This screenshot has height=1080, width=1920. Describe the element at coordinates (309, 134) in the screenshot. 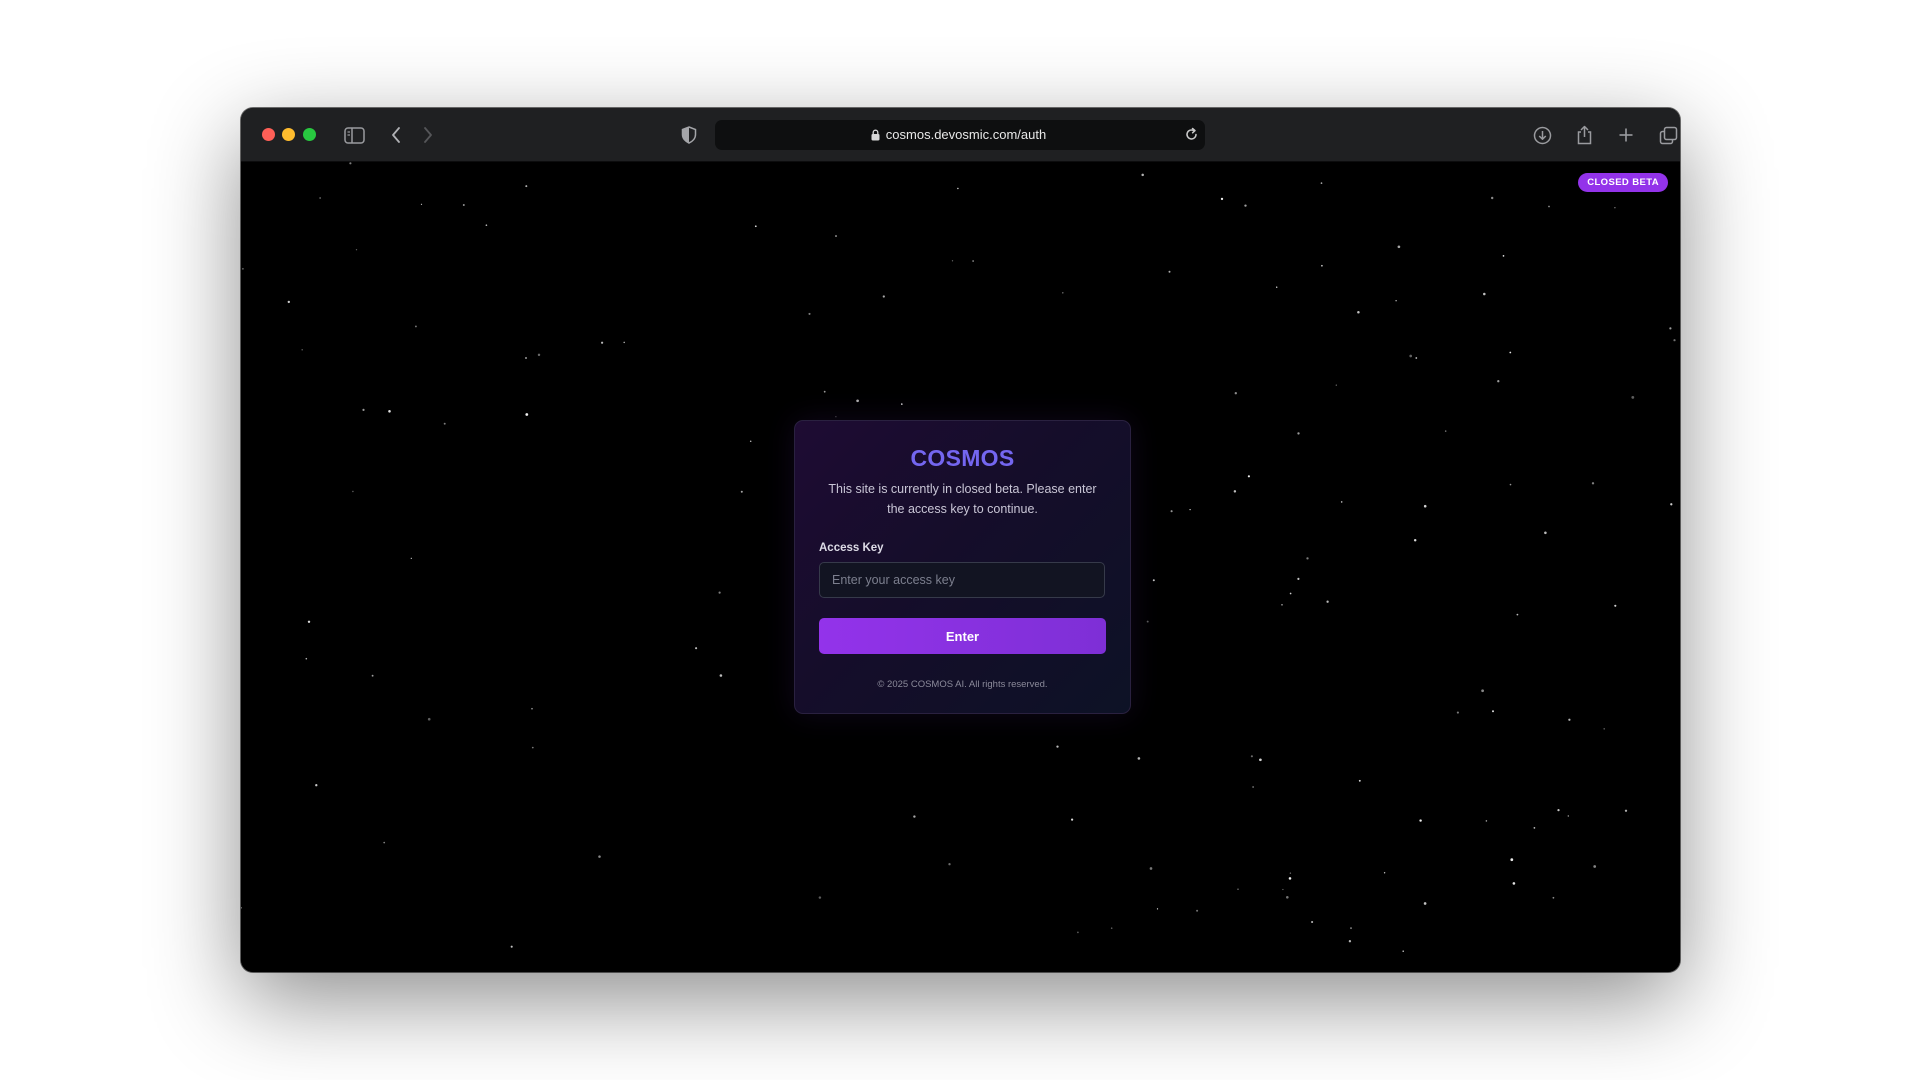

I see `maximize-window-button` at that location.